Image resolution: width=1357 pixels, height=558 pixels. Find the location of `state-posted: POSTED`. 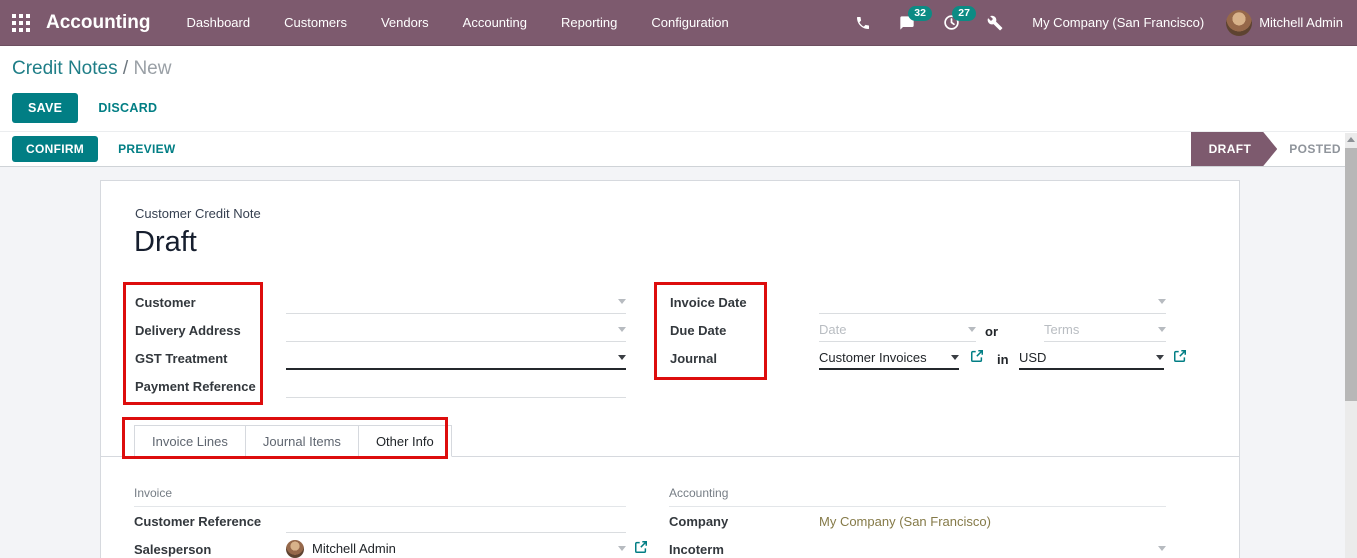

state-posted: POSTED is located at coordinates (1315, 149).